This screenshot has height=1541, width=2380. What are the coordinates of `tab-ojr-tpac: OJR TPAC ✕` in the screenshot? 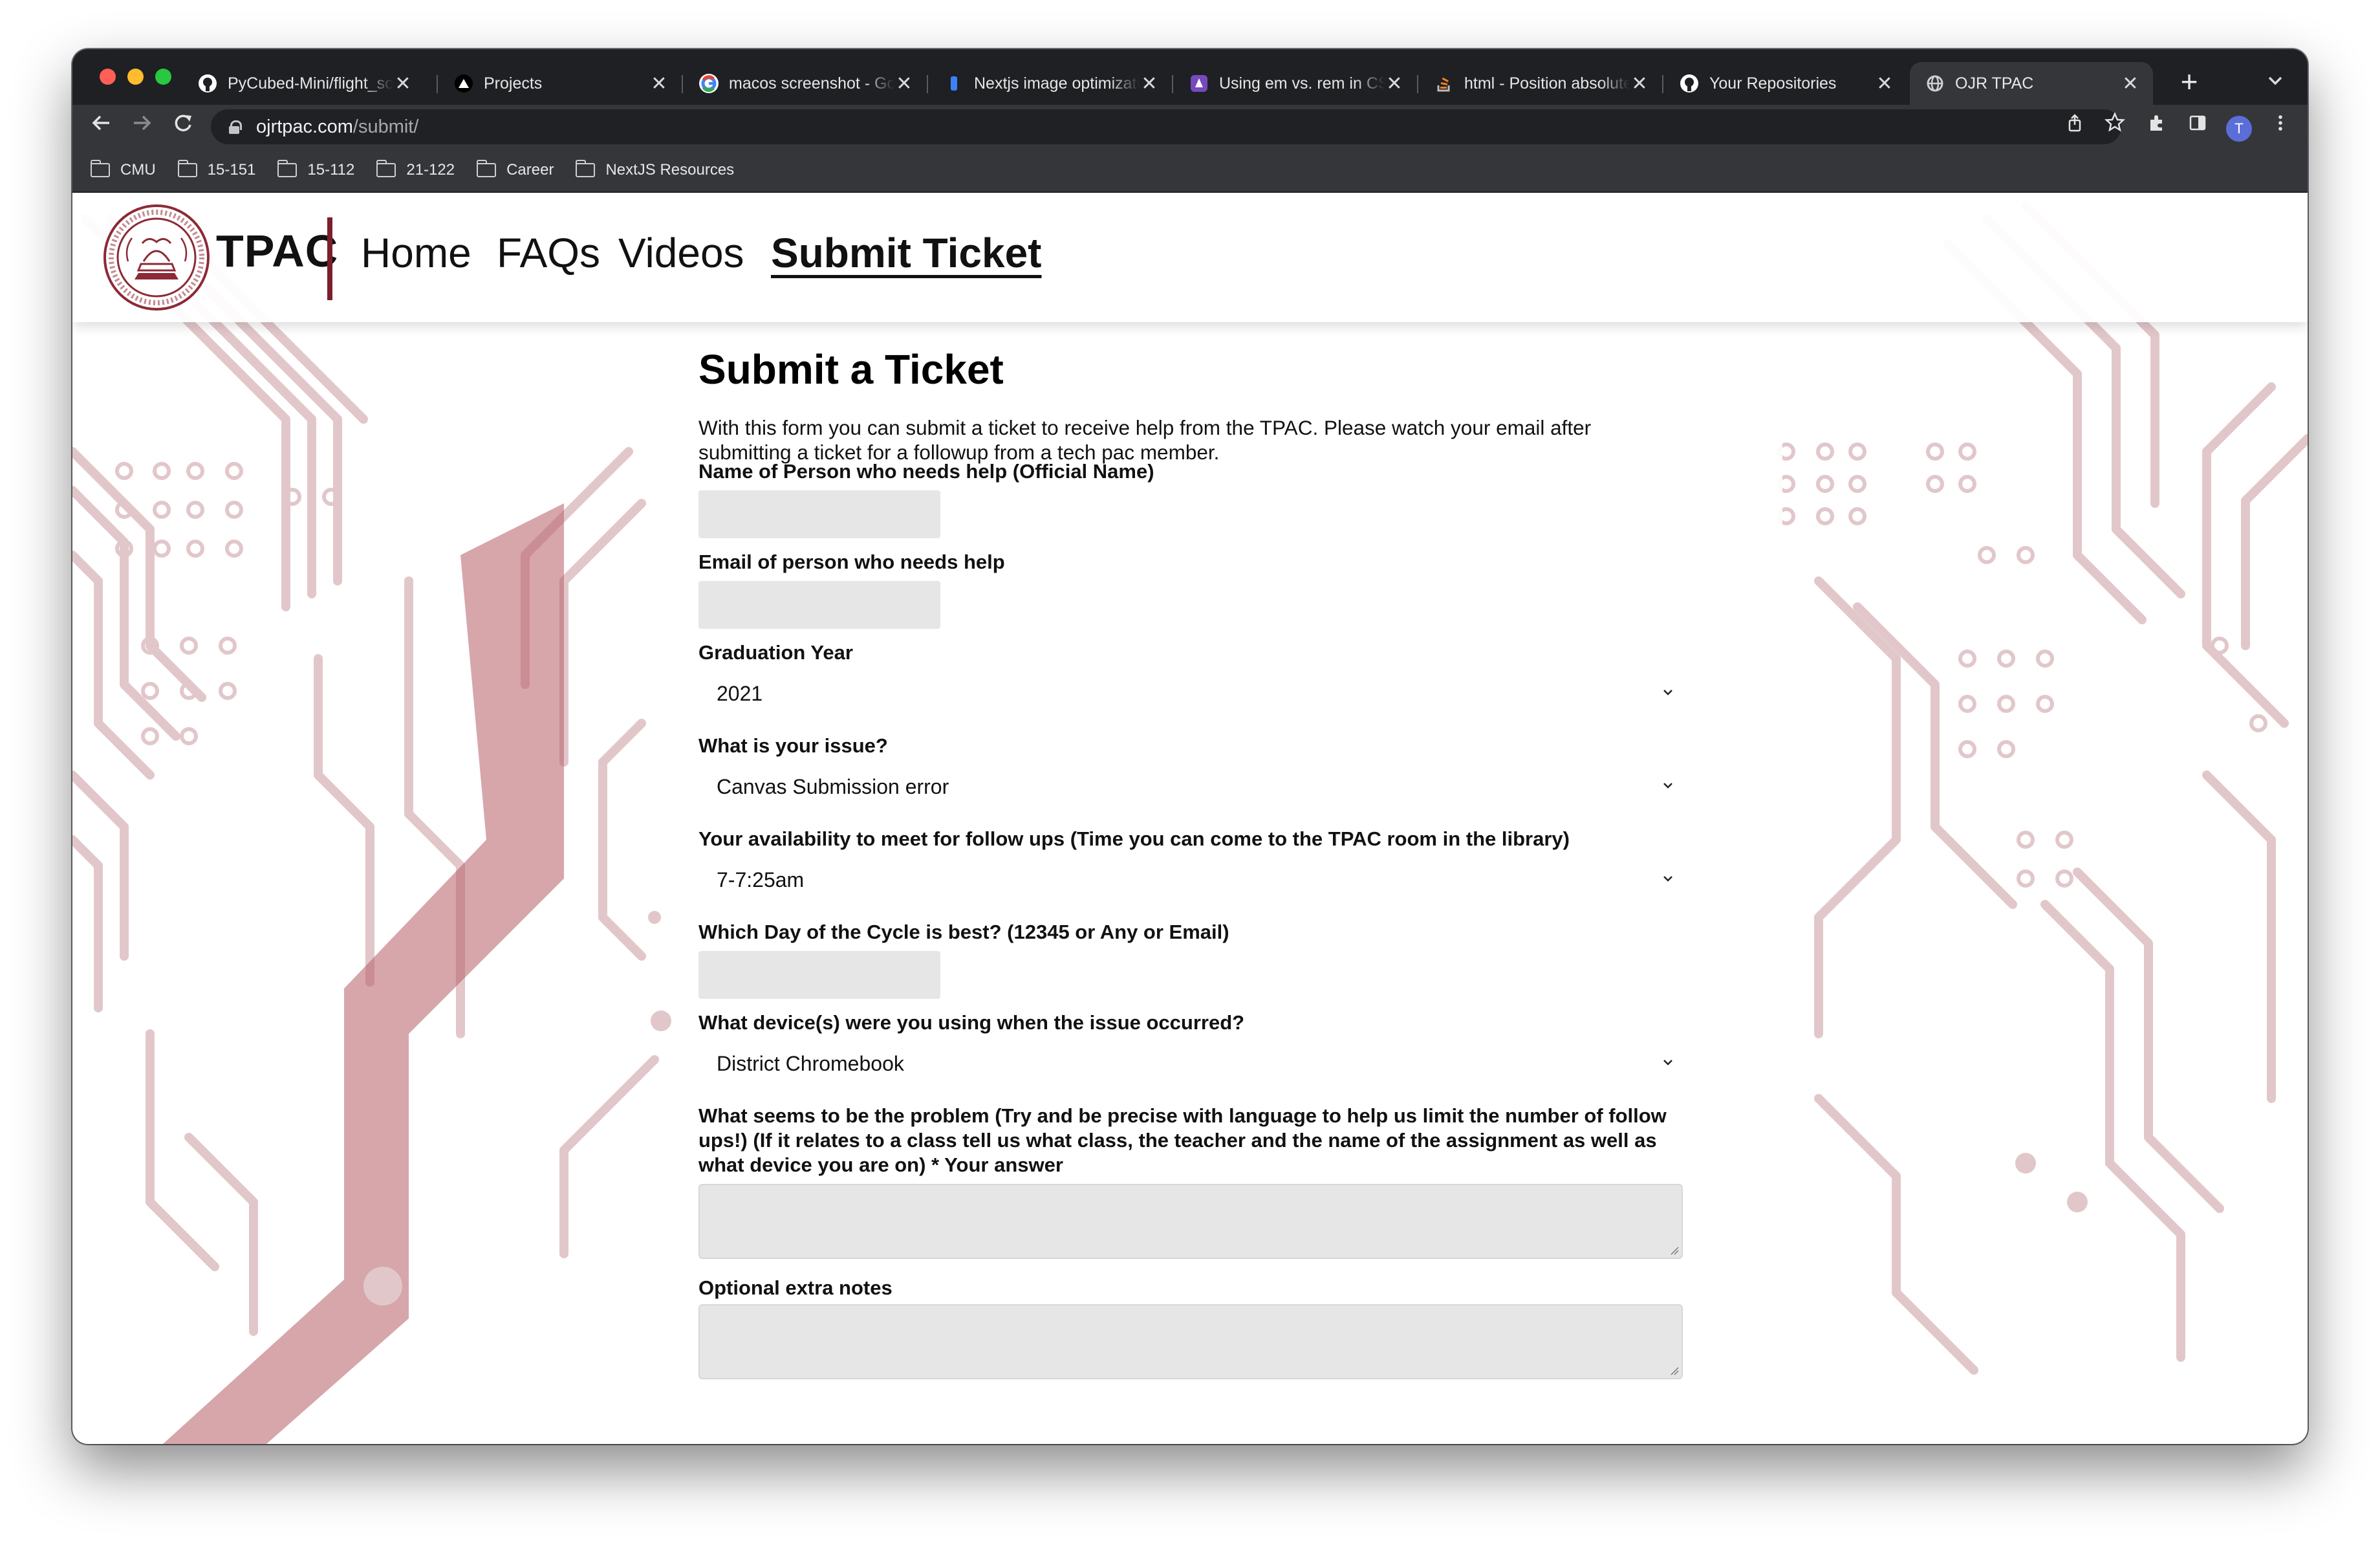 It's located at (2031, 83).